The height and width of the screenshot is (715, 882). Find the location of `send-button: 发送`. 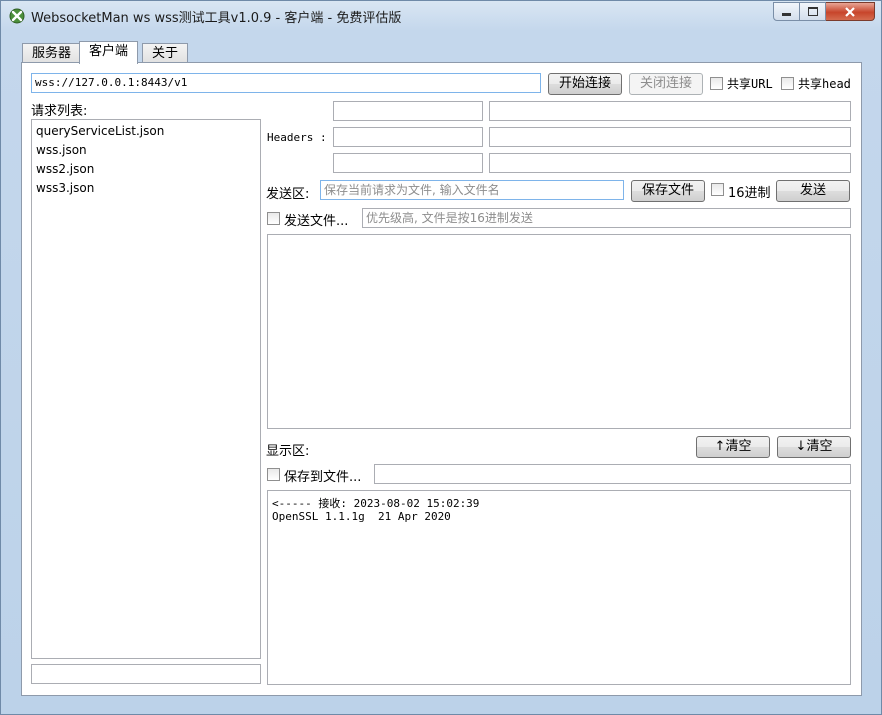

send-button: 发送 is located at coordinates (813, 191).